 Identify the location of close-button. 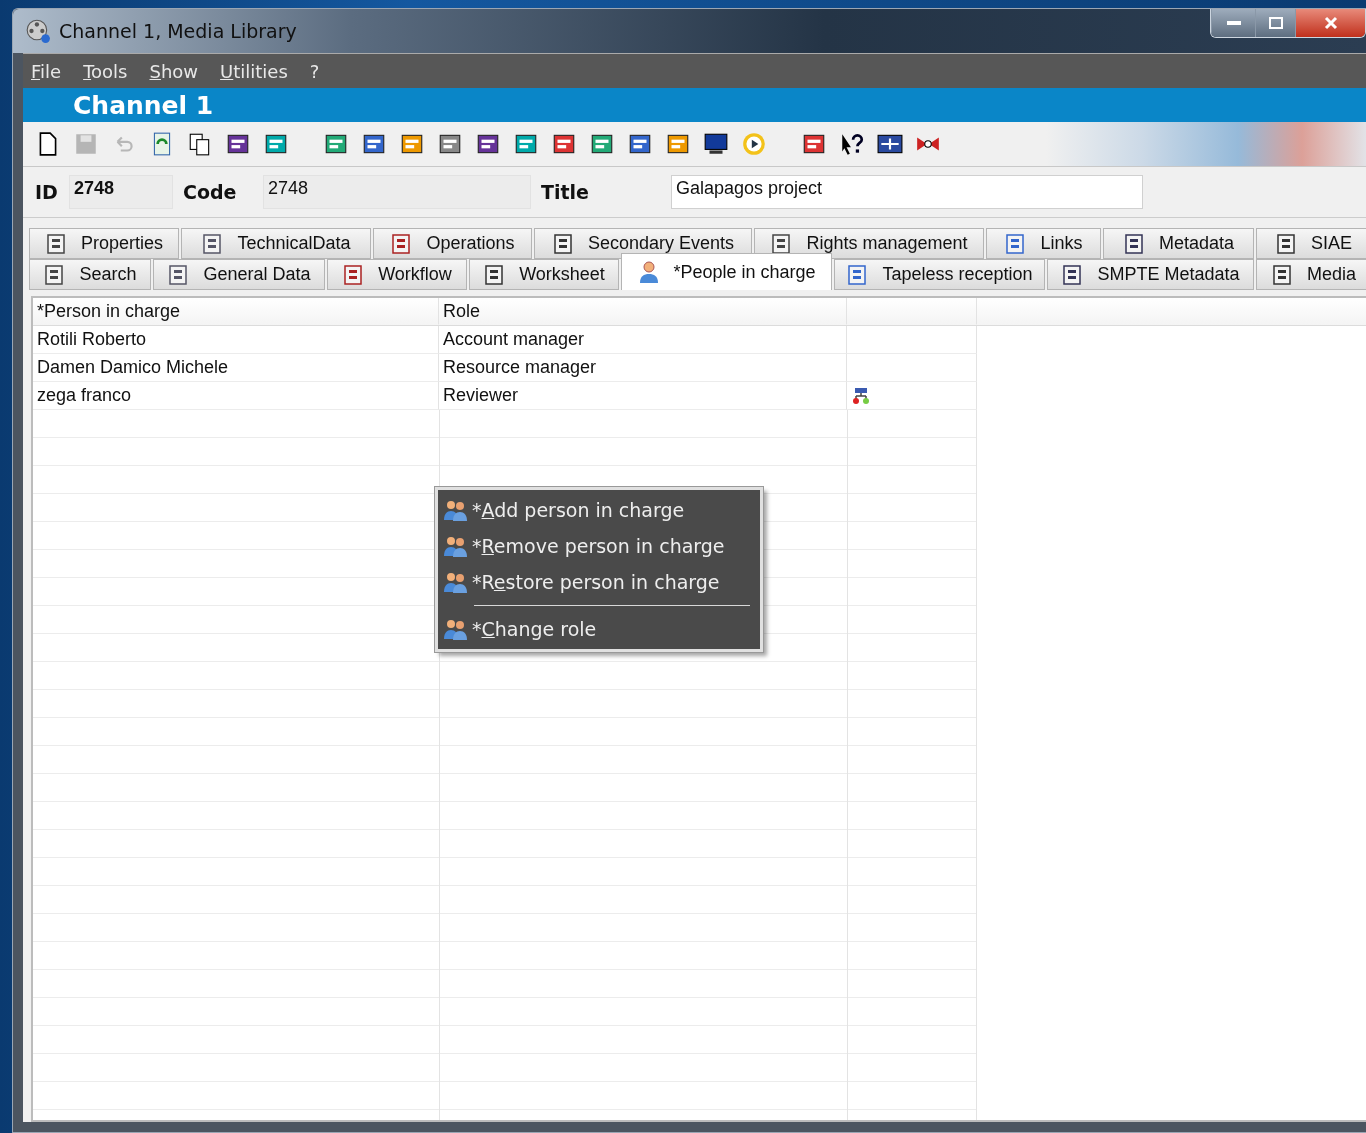
(1330, 23).